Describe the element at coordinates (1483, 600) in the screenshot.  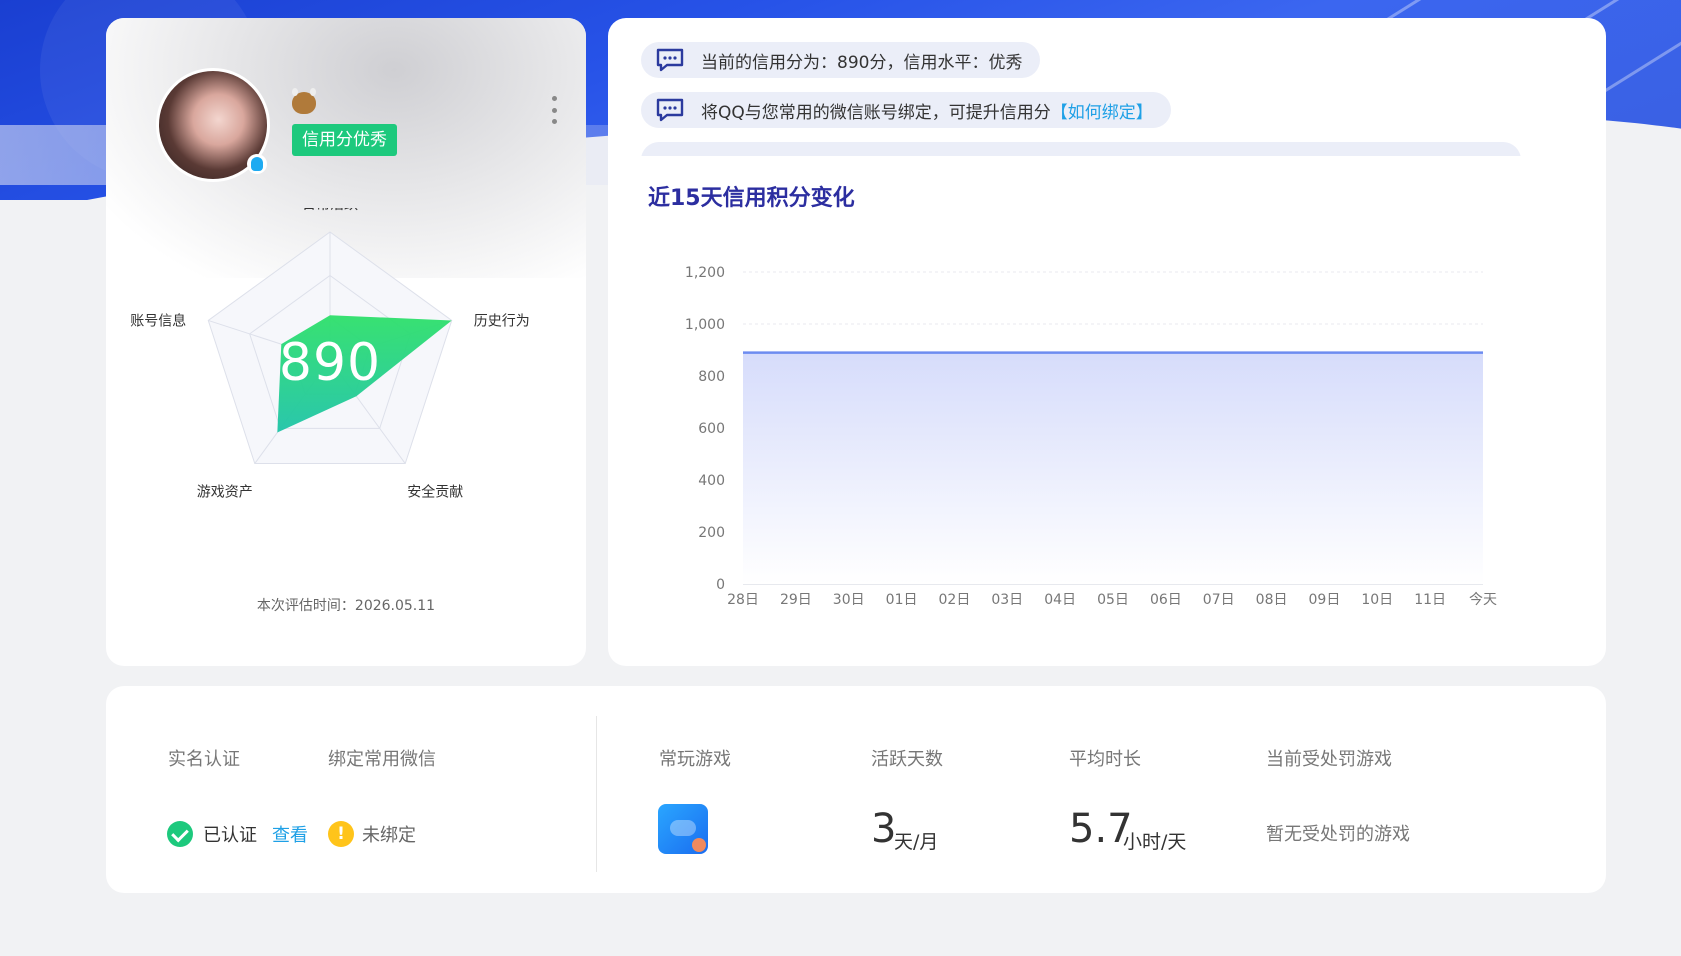
I see `x-tick-label: 今天` at that location.